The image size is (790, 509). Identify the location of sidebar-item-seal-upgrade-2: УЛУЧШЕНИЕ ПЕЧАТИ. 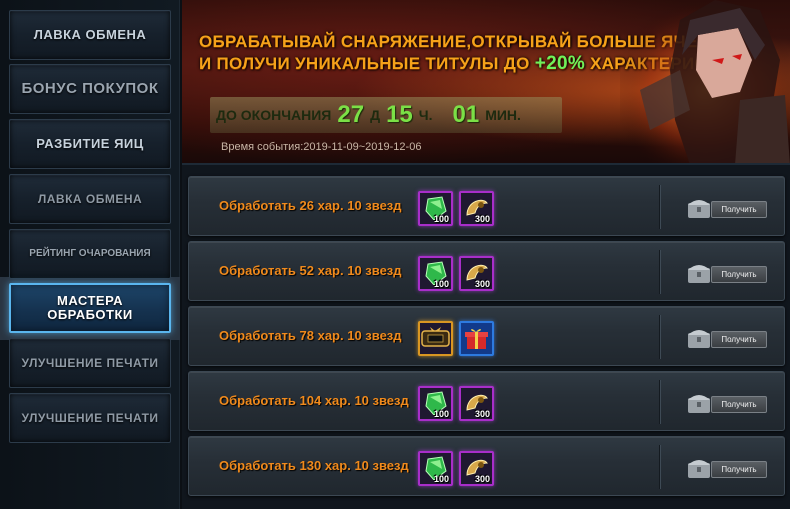
(90, 418).